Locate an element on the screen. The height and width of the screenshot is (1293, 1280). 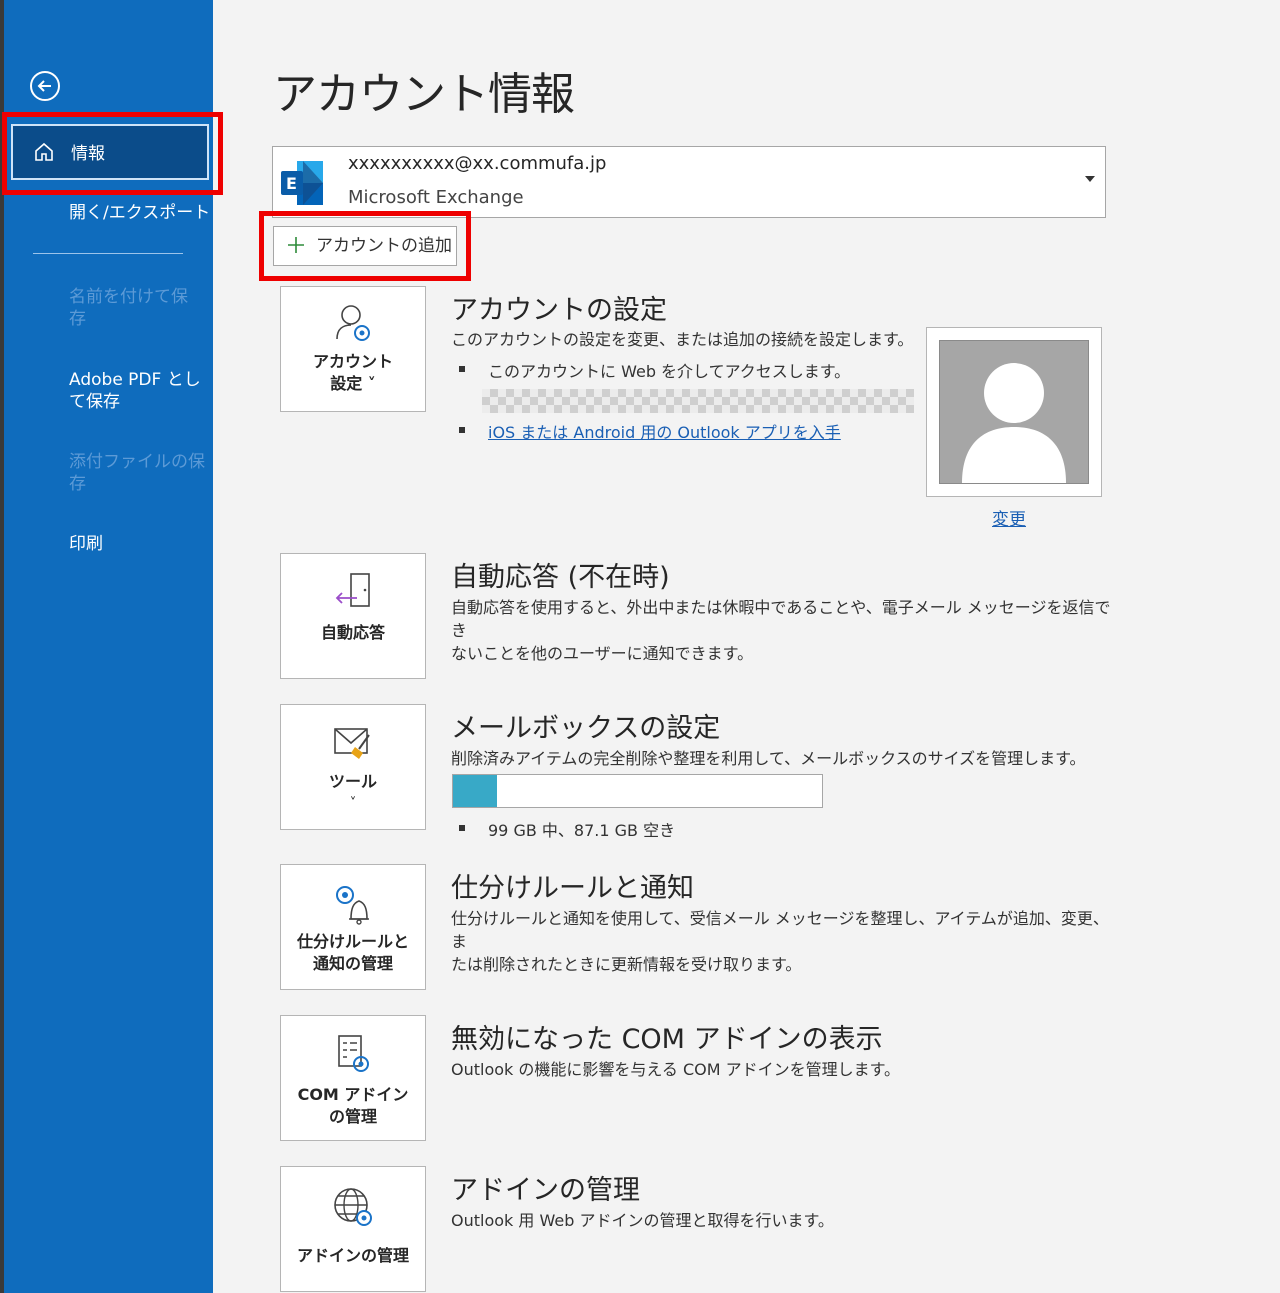
profile-picture-frame is located at coordinates (1014, 412).